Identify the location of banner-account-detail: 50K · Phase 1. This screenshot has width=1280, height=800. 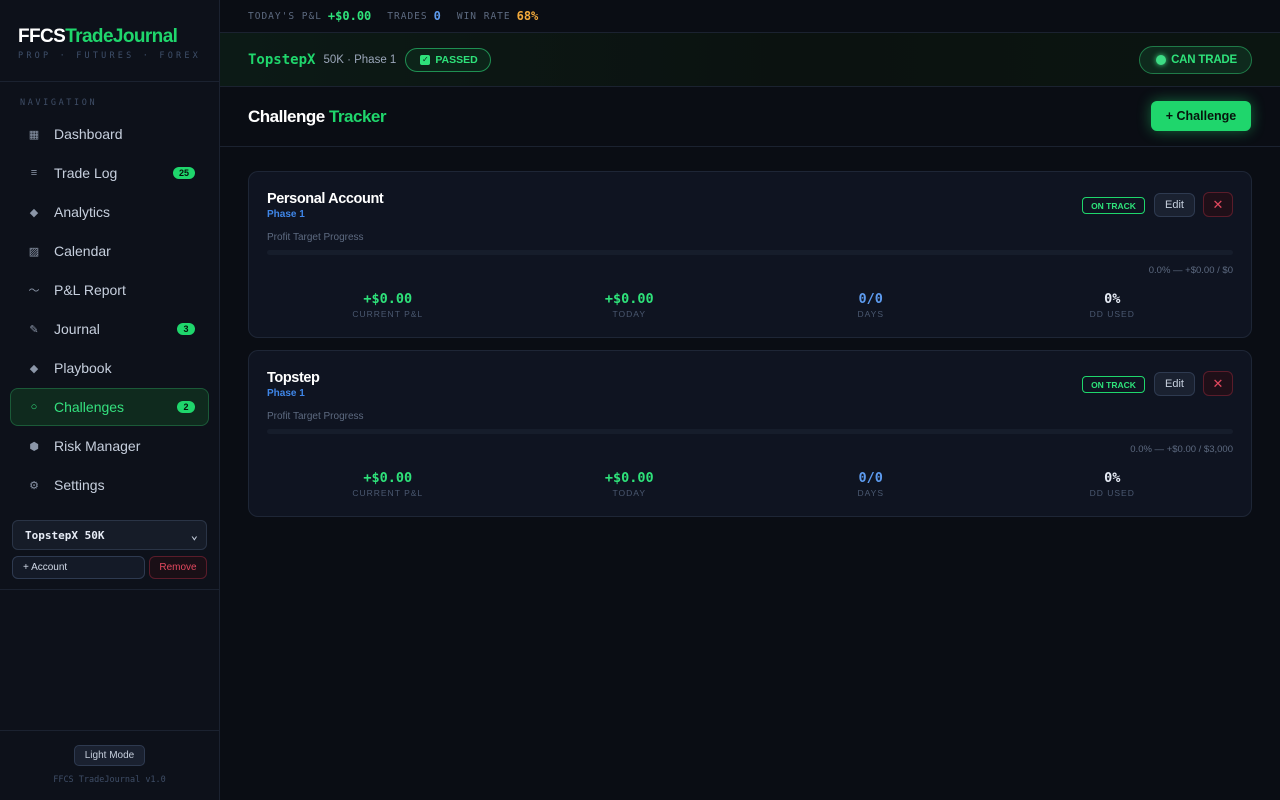
(360, 59).